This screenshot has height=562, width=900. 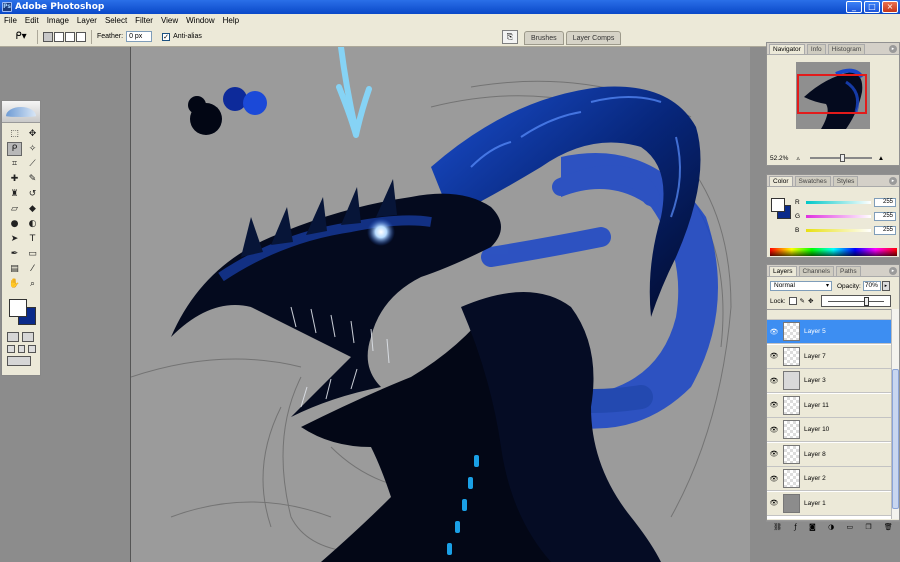 What do you see at coordinates (14, 149) in the screenshot?
I see `lasso-tool-icon: ᑭ` at bounding box center [14, 149].